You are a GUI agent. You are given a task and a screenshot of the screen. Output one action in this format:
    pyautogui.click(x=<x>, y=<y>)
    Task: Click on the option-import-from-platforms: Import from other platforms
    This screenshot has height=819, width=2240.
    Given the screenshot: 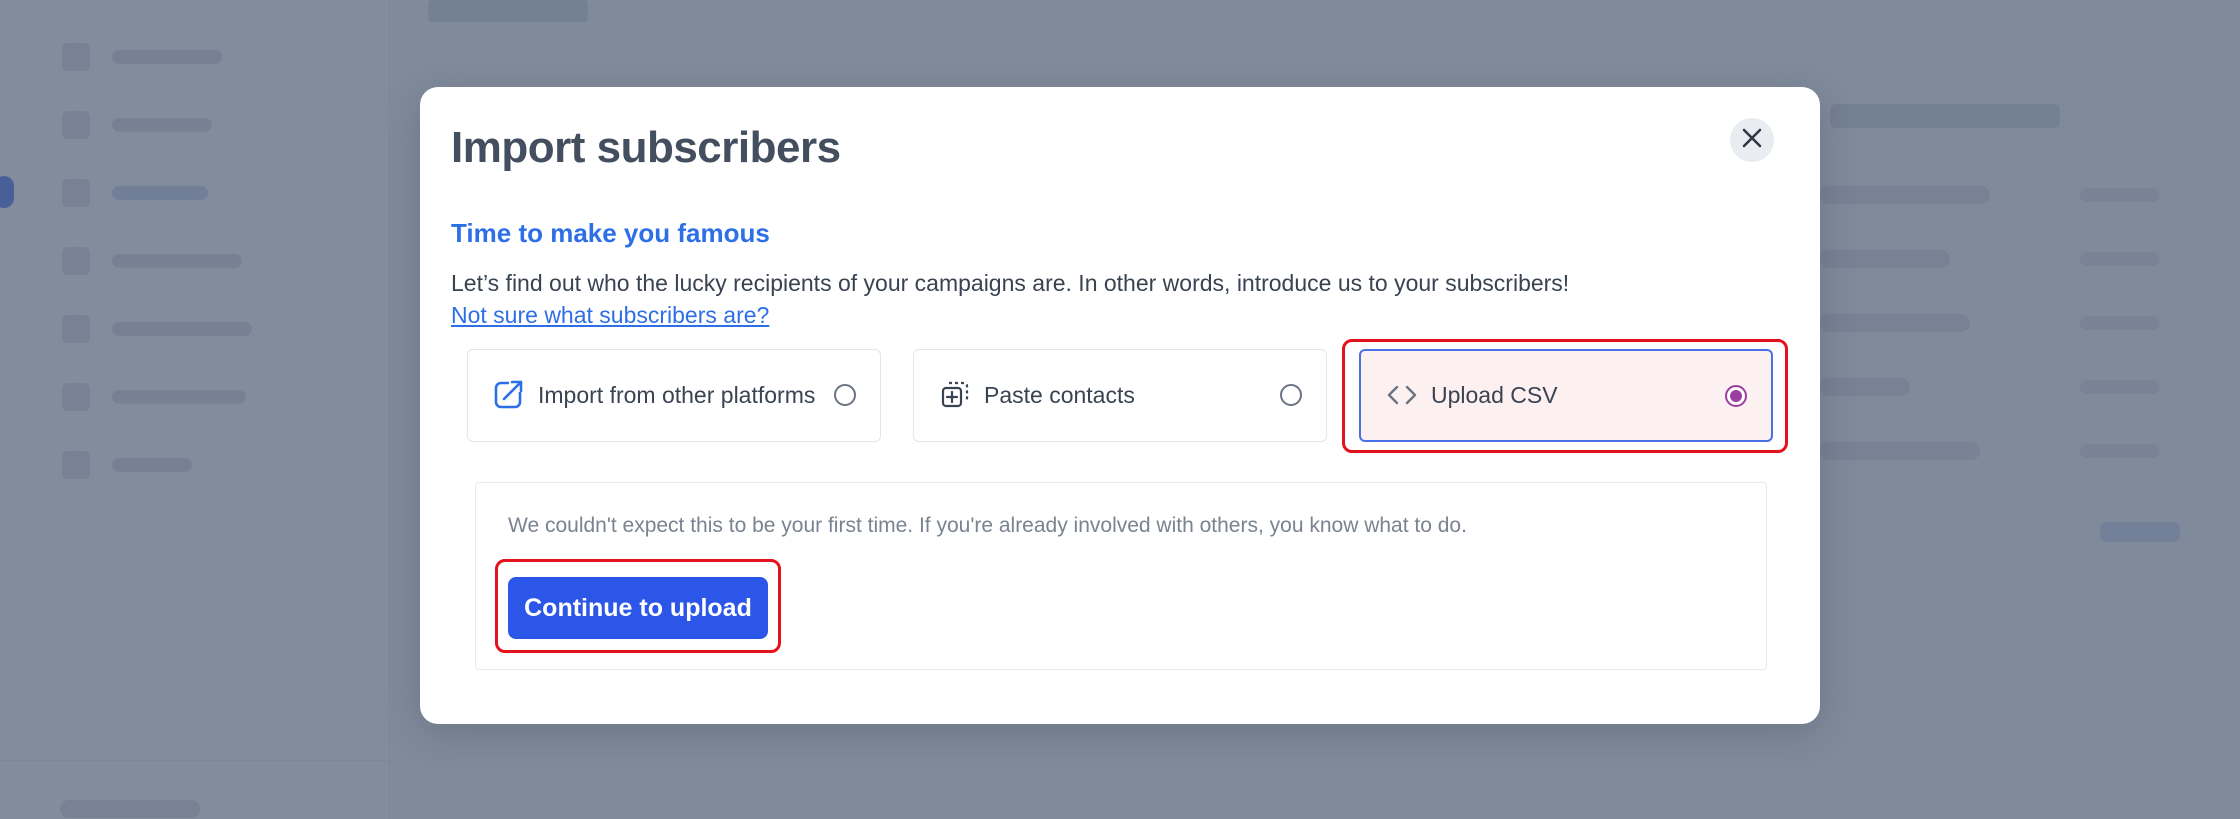 What is the action you would take?
    pyautogui.click(x=674, y=395)
    